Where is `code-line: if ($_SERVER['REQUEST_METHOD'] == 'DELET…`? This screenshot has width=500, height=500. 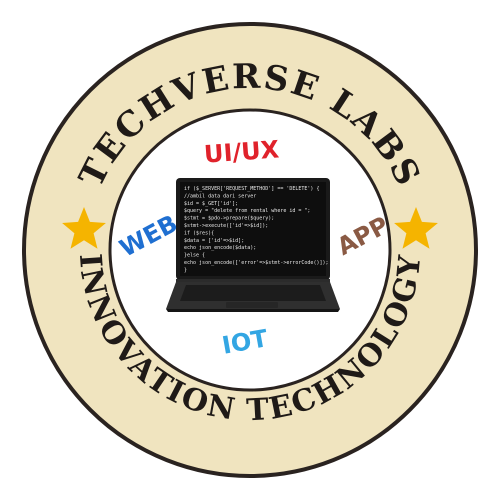 code-line: if ($_SERVER['REQUEST_METHOD'] == 'DELET… is located at coordinates (251, 189).